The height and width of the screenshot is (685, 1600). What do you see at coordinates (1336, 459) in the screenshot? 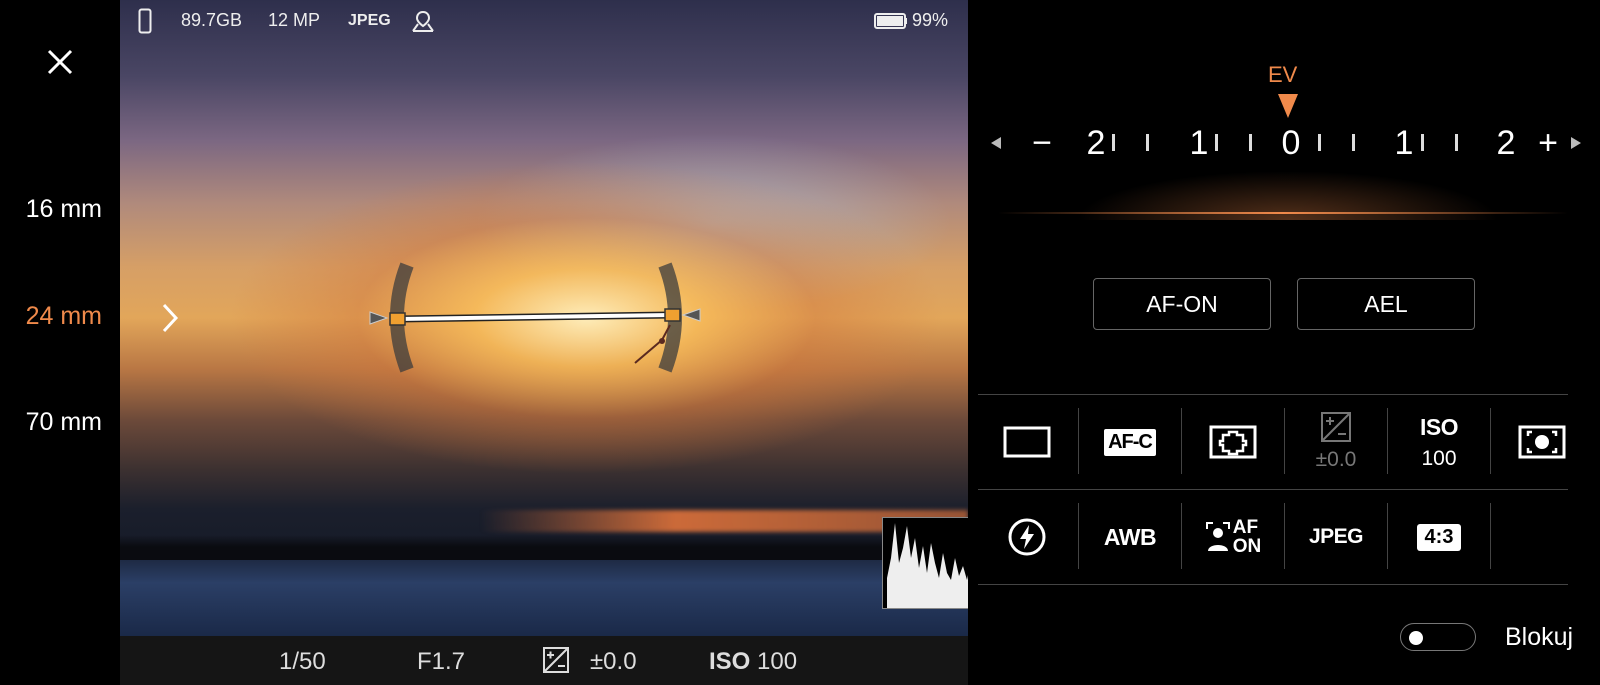
I see `ev-compensation-value: ±0.0` at bounding box center [1336, 459].